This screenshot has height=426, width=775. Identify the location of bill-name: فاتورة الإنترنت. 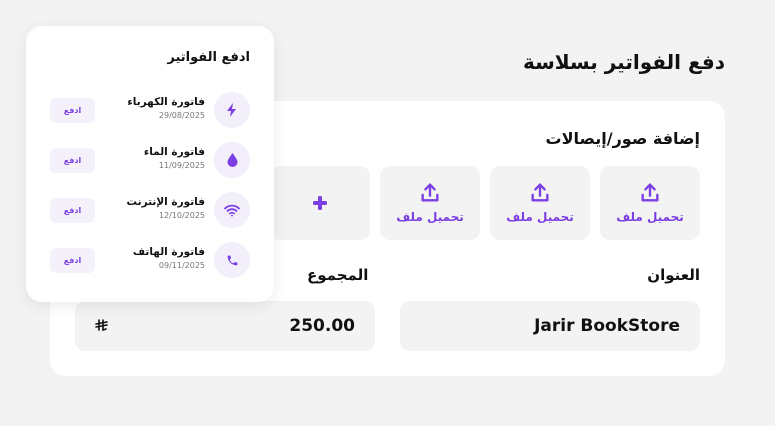
(165, 202).